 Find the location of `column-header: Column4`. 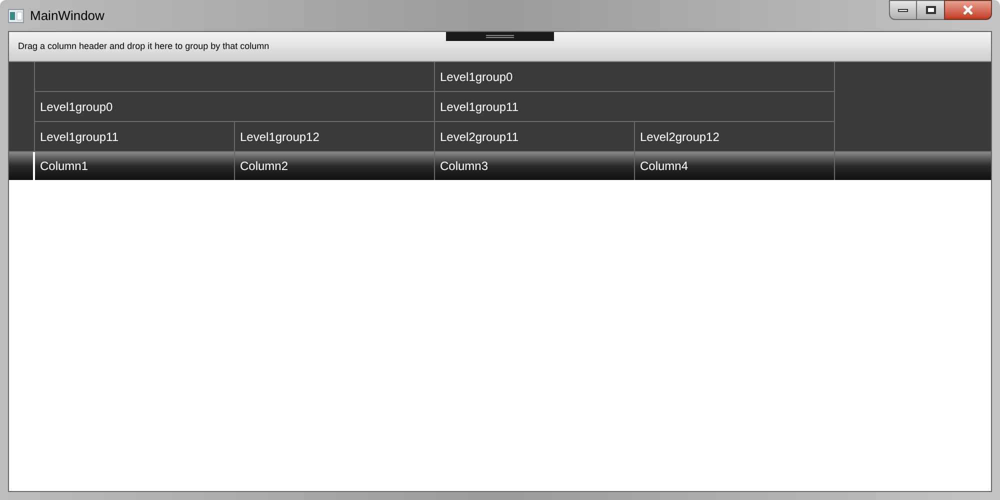

column-header: Column4 is located at coordinates (735, 166).